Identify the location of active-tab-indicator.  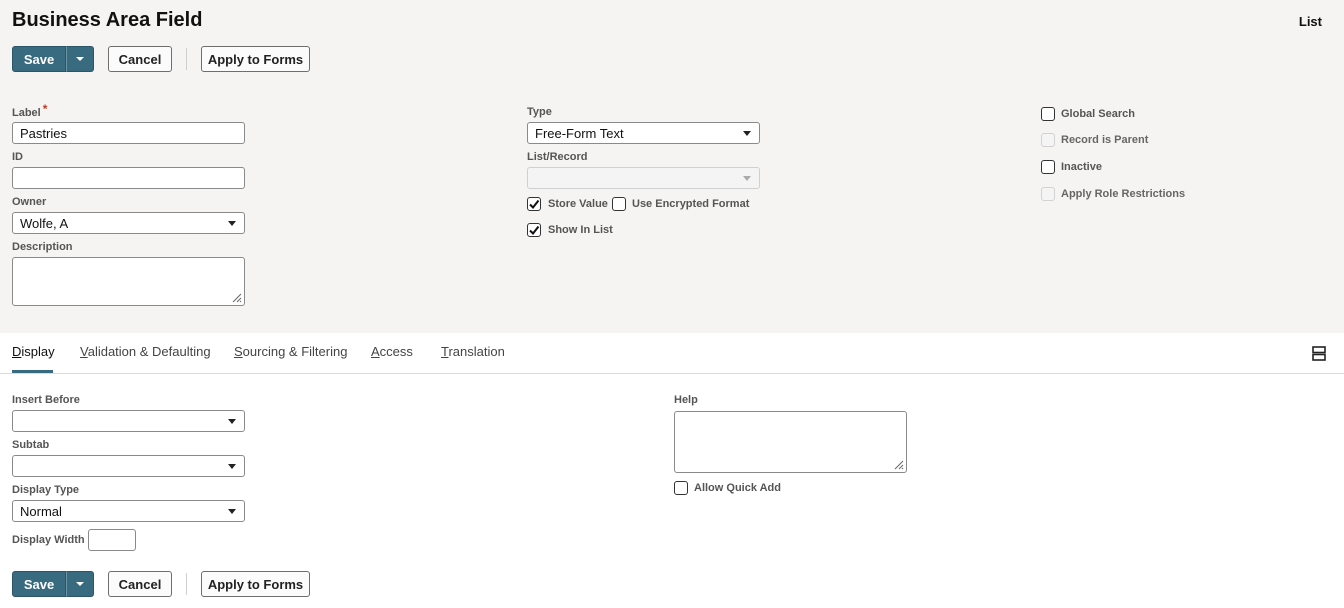
(32, 371).